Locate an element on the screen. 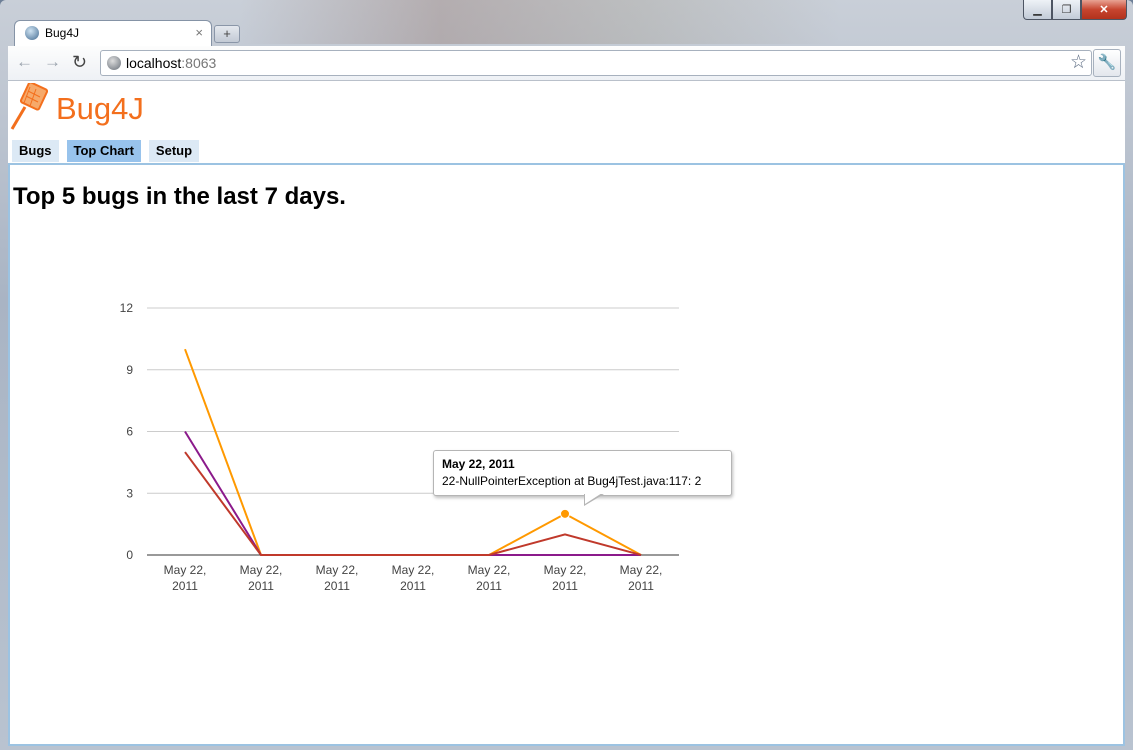  globe-icon is located at coordinates (32, 33).